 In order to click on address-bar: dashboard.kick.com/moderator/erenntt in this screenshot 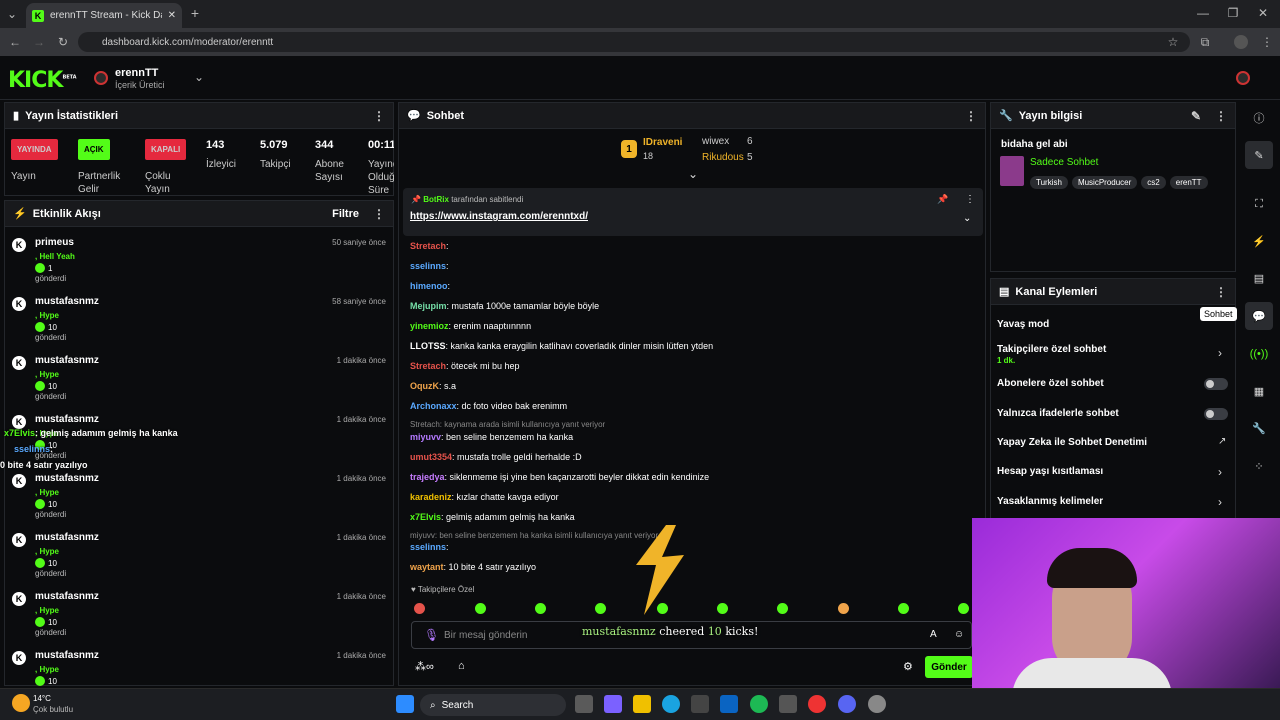, I will do `click(634, 42)`.